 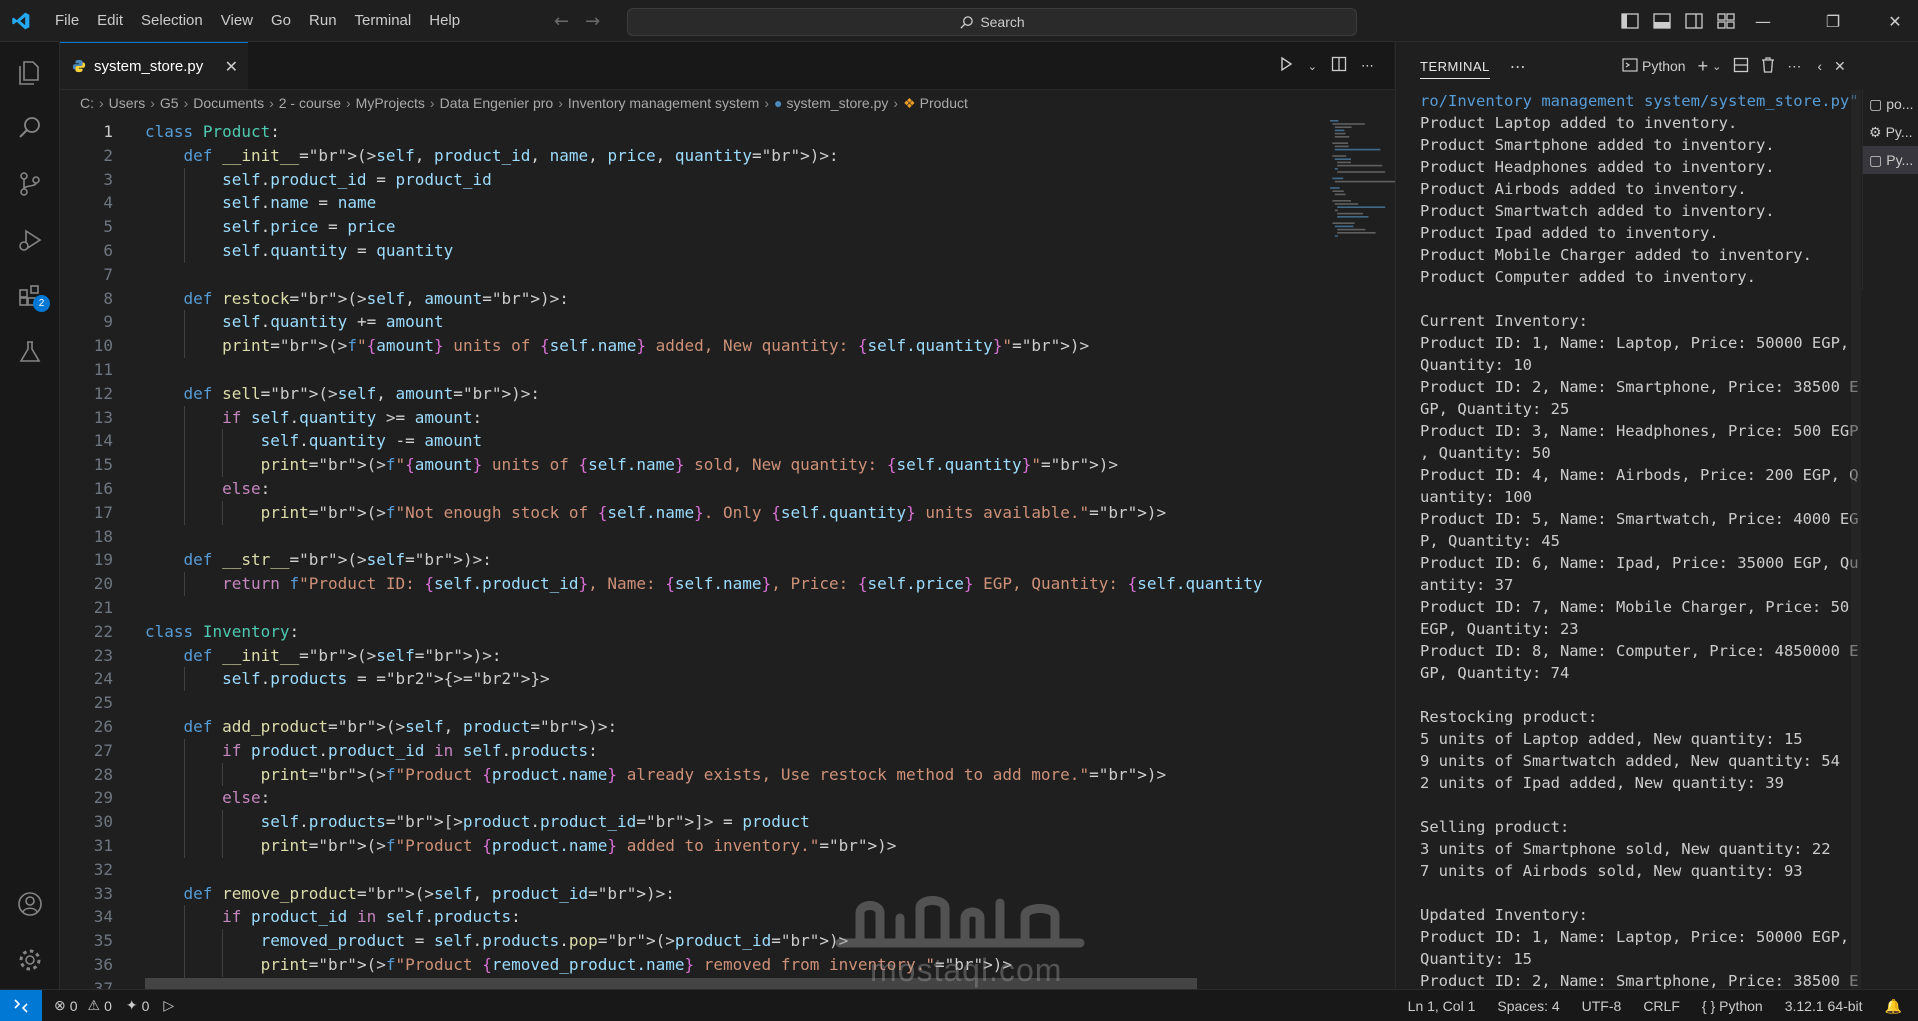 I want to click on menu-selection: Selection, so click(x=172, y=21).